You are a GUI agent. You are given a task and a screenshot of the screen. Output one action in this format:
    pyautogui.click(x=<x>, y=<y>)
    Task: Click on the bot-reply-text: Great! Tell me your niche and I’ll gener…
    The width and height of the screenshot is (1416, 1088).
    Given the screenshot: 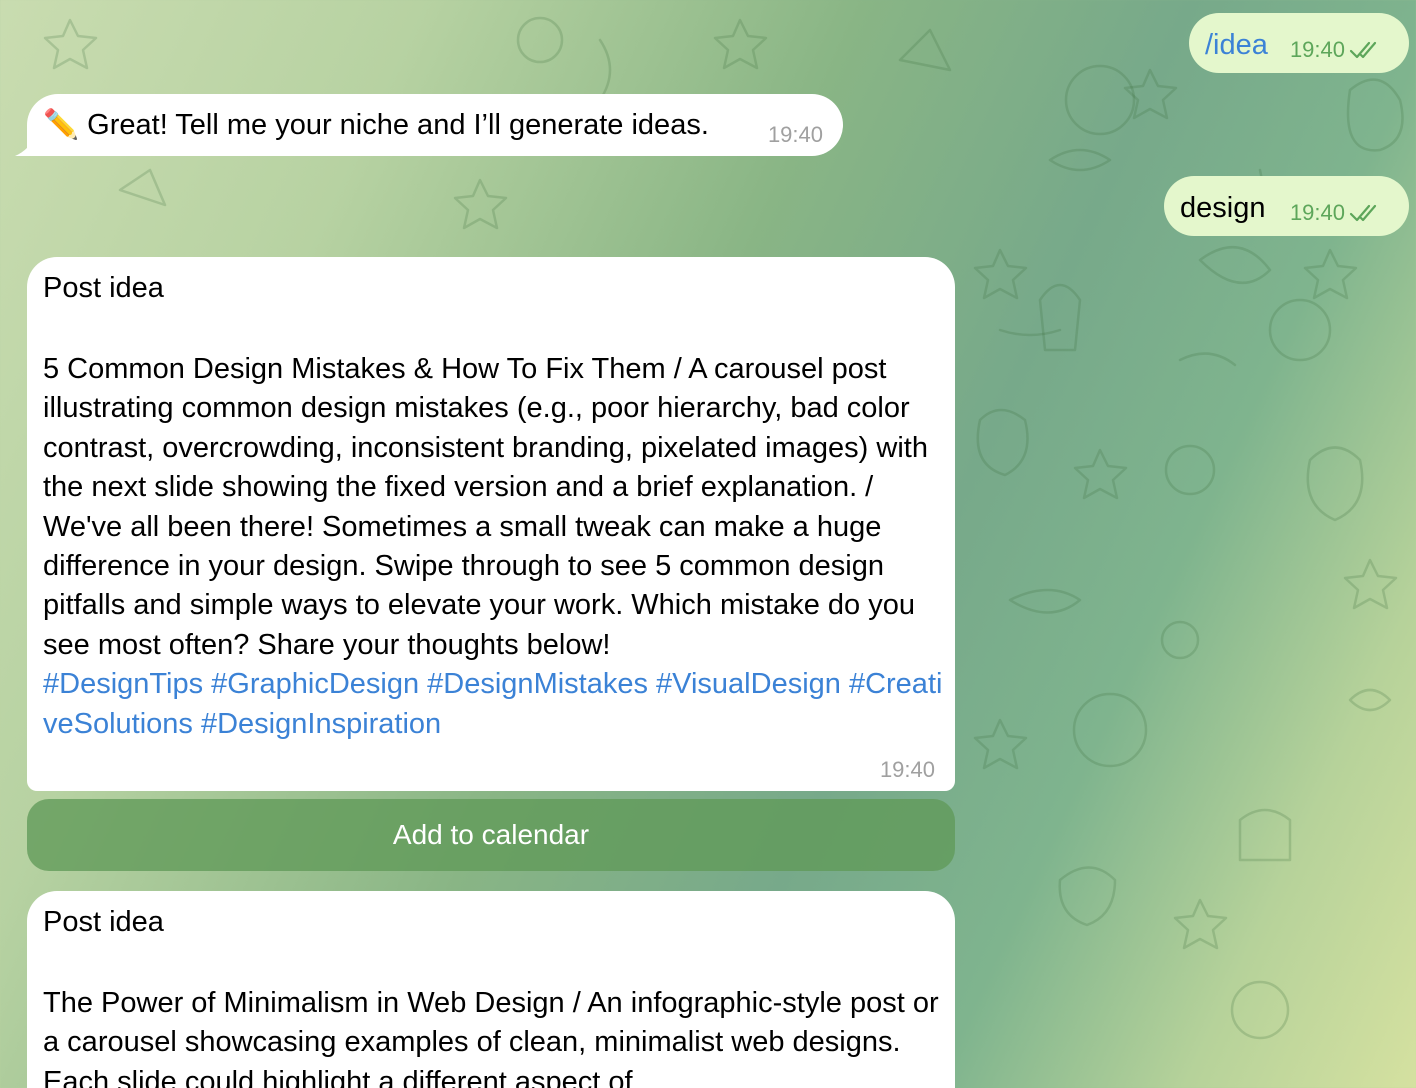 What is the action you would take?
    pyautogui.click(x=398, y=125)
    